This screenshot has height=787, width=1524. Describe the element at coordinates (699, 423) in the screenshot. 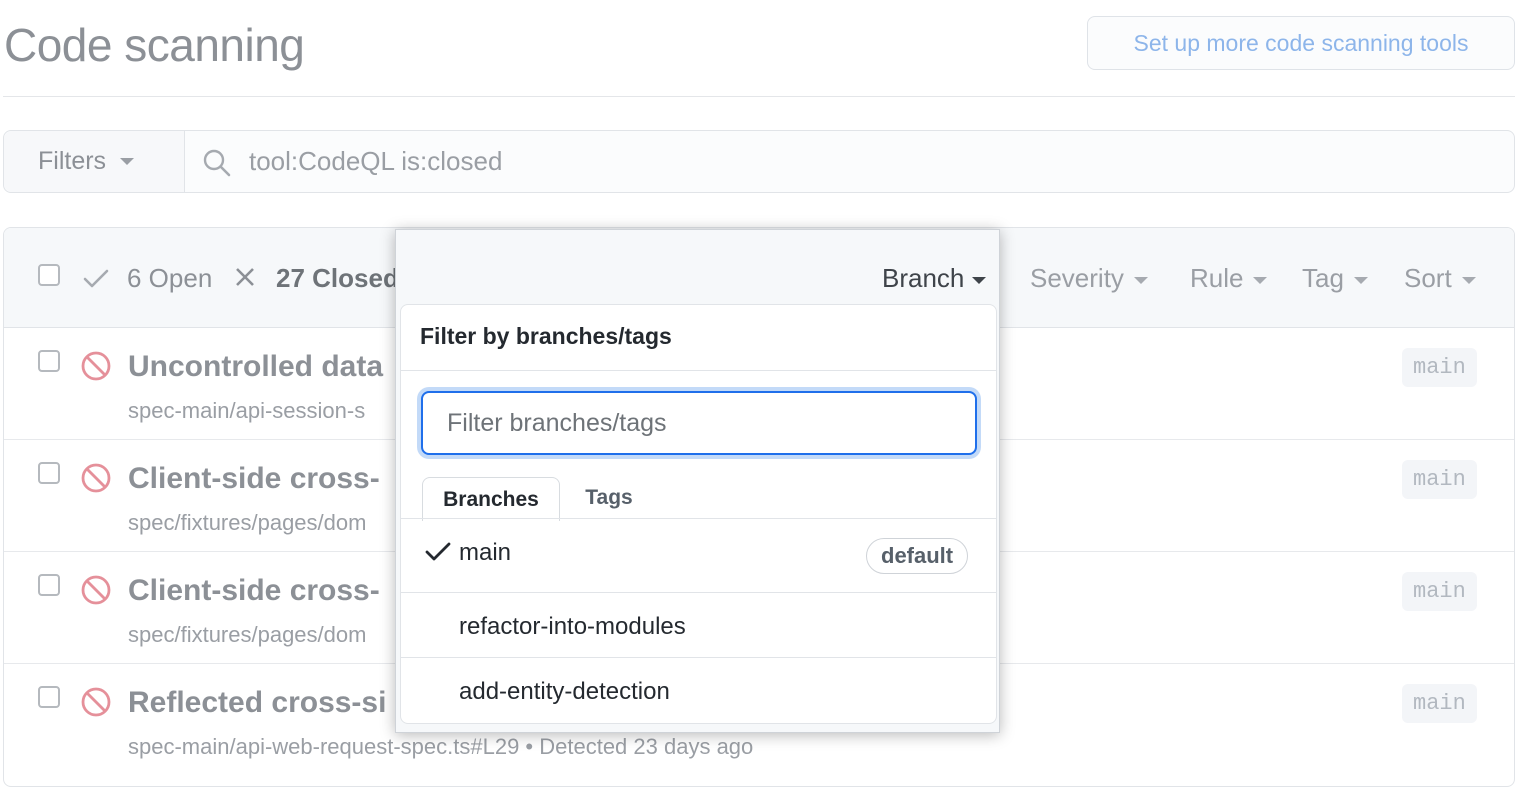

I see `branch-filter-input` at that location.